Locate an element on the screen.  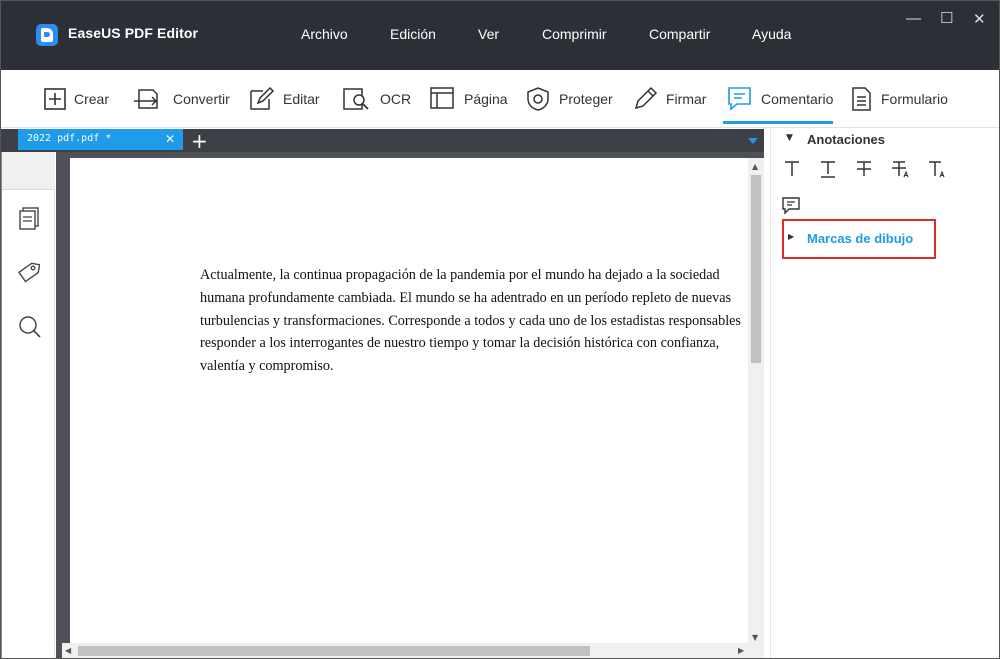
vertical-scroll-thumb is located at coordinates (756, 269).